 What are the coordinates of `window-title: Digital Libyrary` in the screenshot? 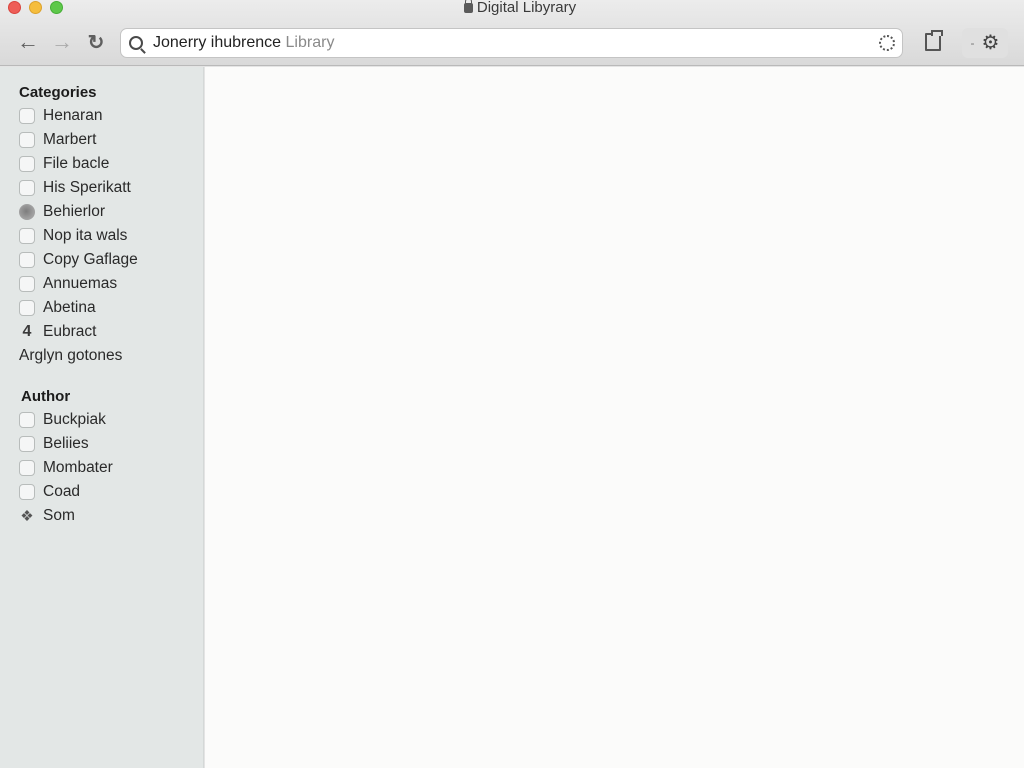 It's located at (512, 8).